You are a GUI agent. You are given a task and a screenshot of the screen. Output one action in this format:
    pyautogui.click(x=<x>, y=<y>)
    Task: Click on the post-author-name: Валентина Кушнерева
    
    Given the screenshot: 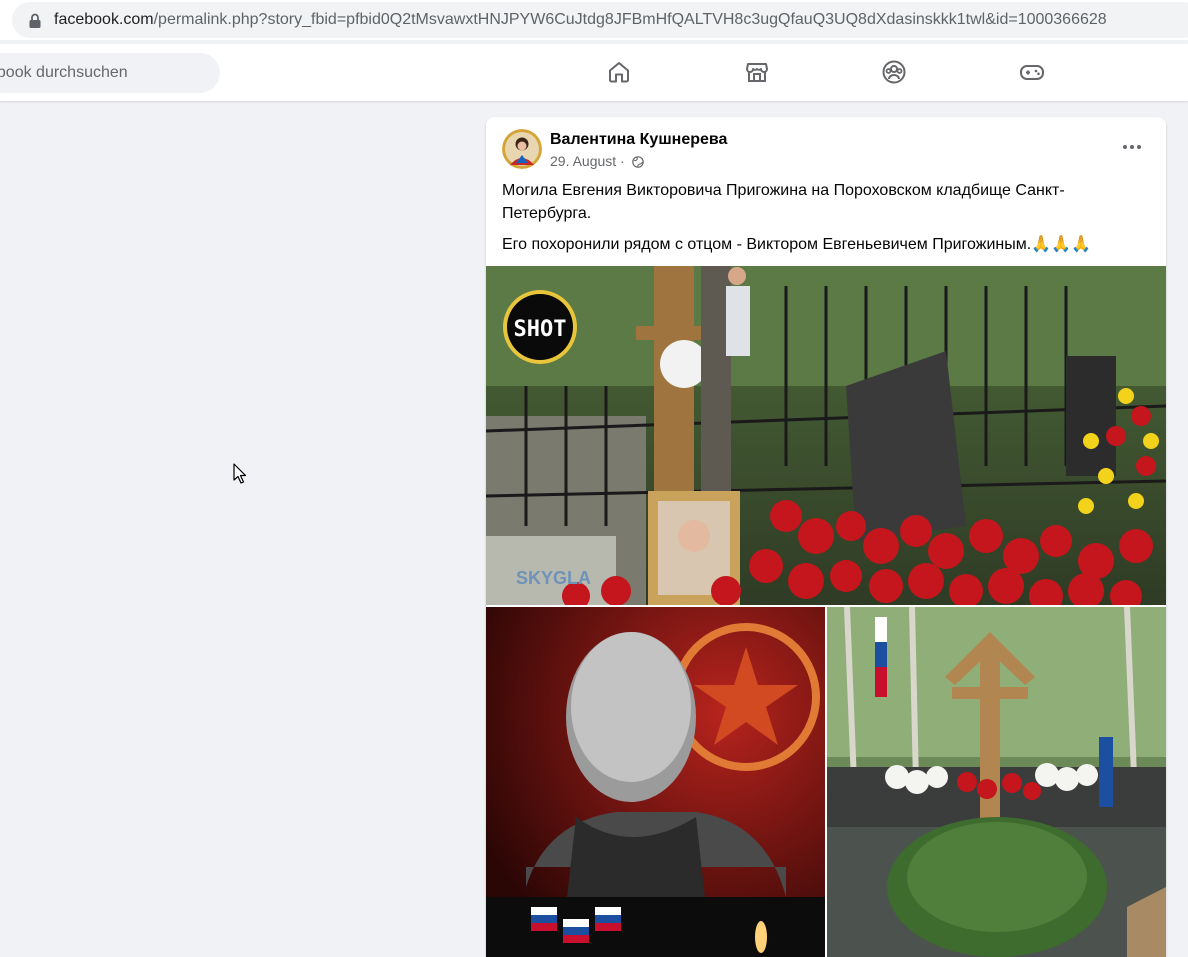 What is the action you would take?
    pyautogui.click(x=638, y=140)
    